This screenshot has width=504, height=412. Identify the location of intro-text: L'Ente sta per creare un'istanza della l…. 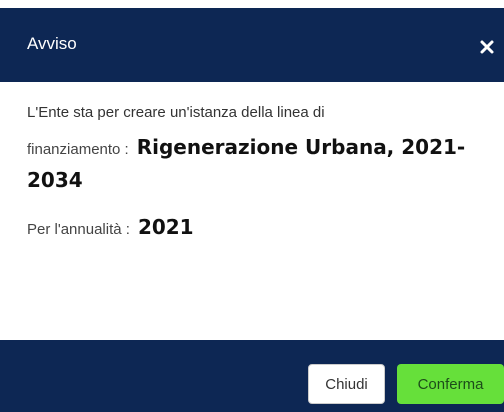
(176, 112).